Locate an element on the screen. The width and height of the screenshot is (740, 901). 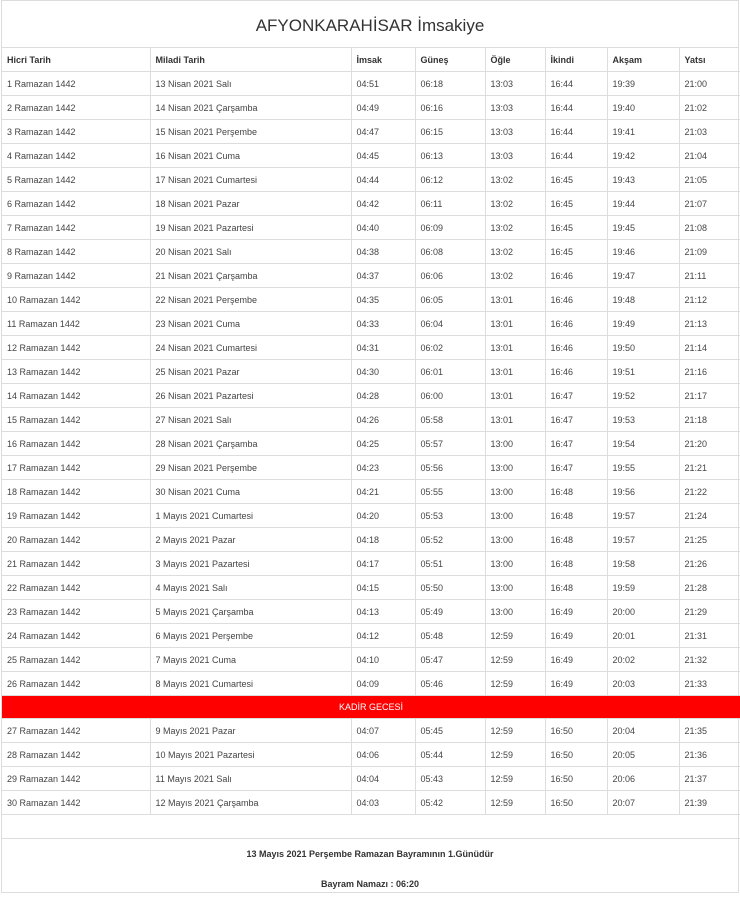
table-cell: 21:20 is located at coordinates (709, 443).